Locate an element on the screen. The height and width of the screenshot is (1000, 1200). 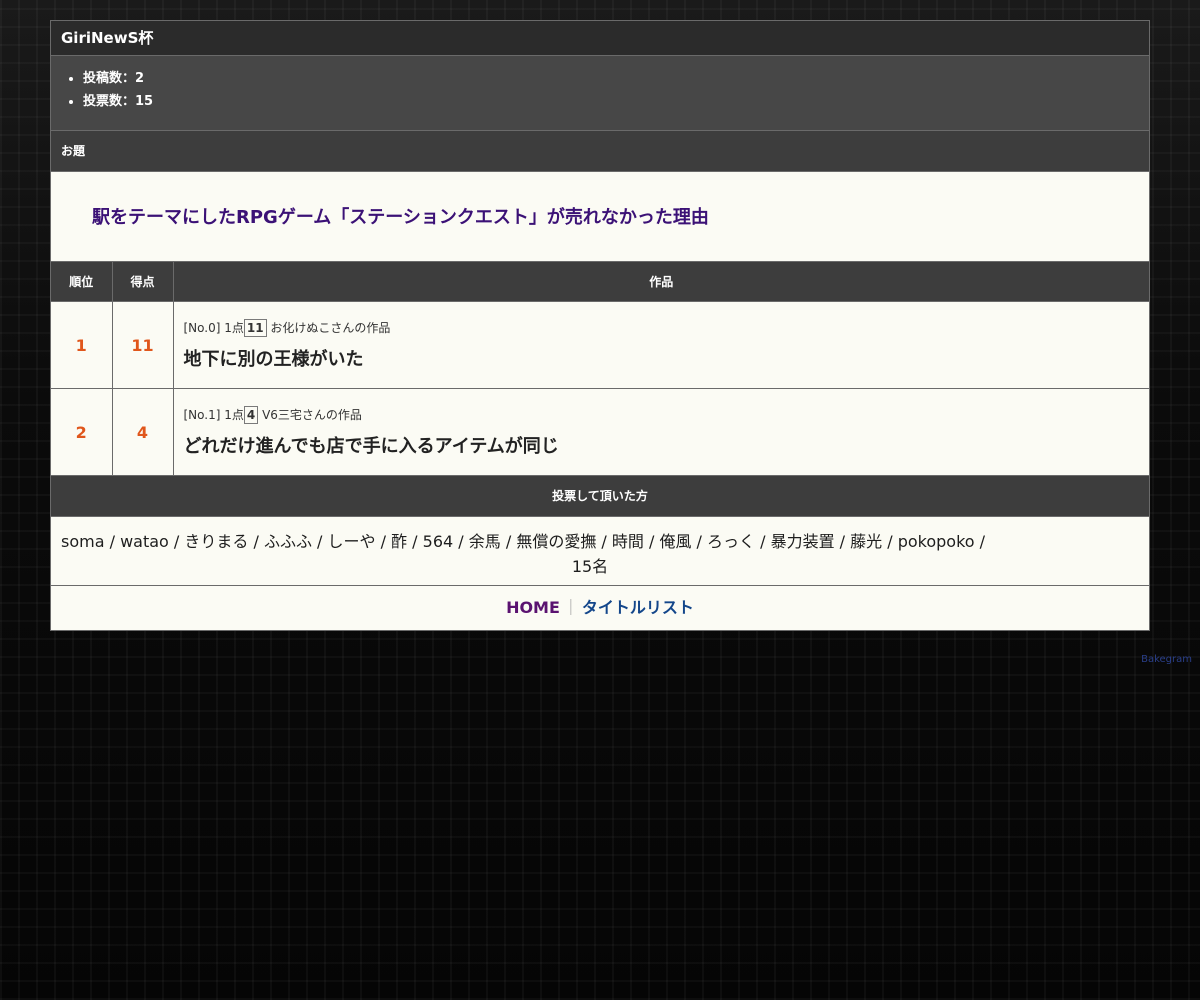
work-column-header: 作品 is located at coordinates (661, 282).